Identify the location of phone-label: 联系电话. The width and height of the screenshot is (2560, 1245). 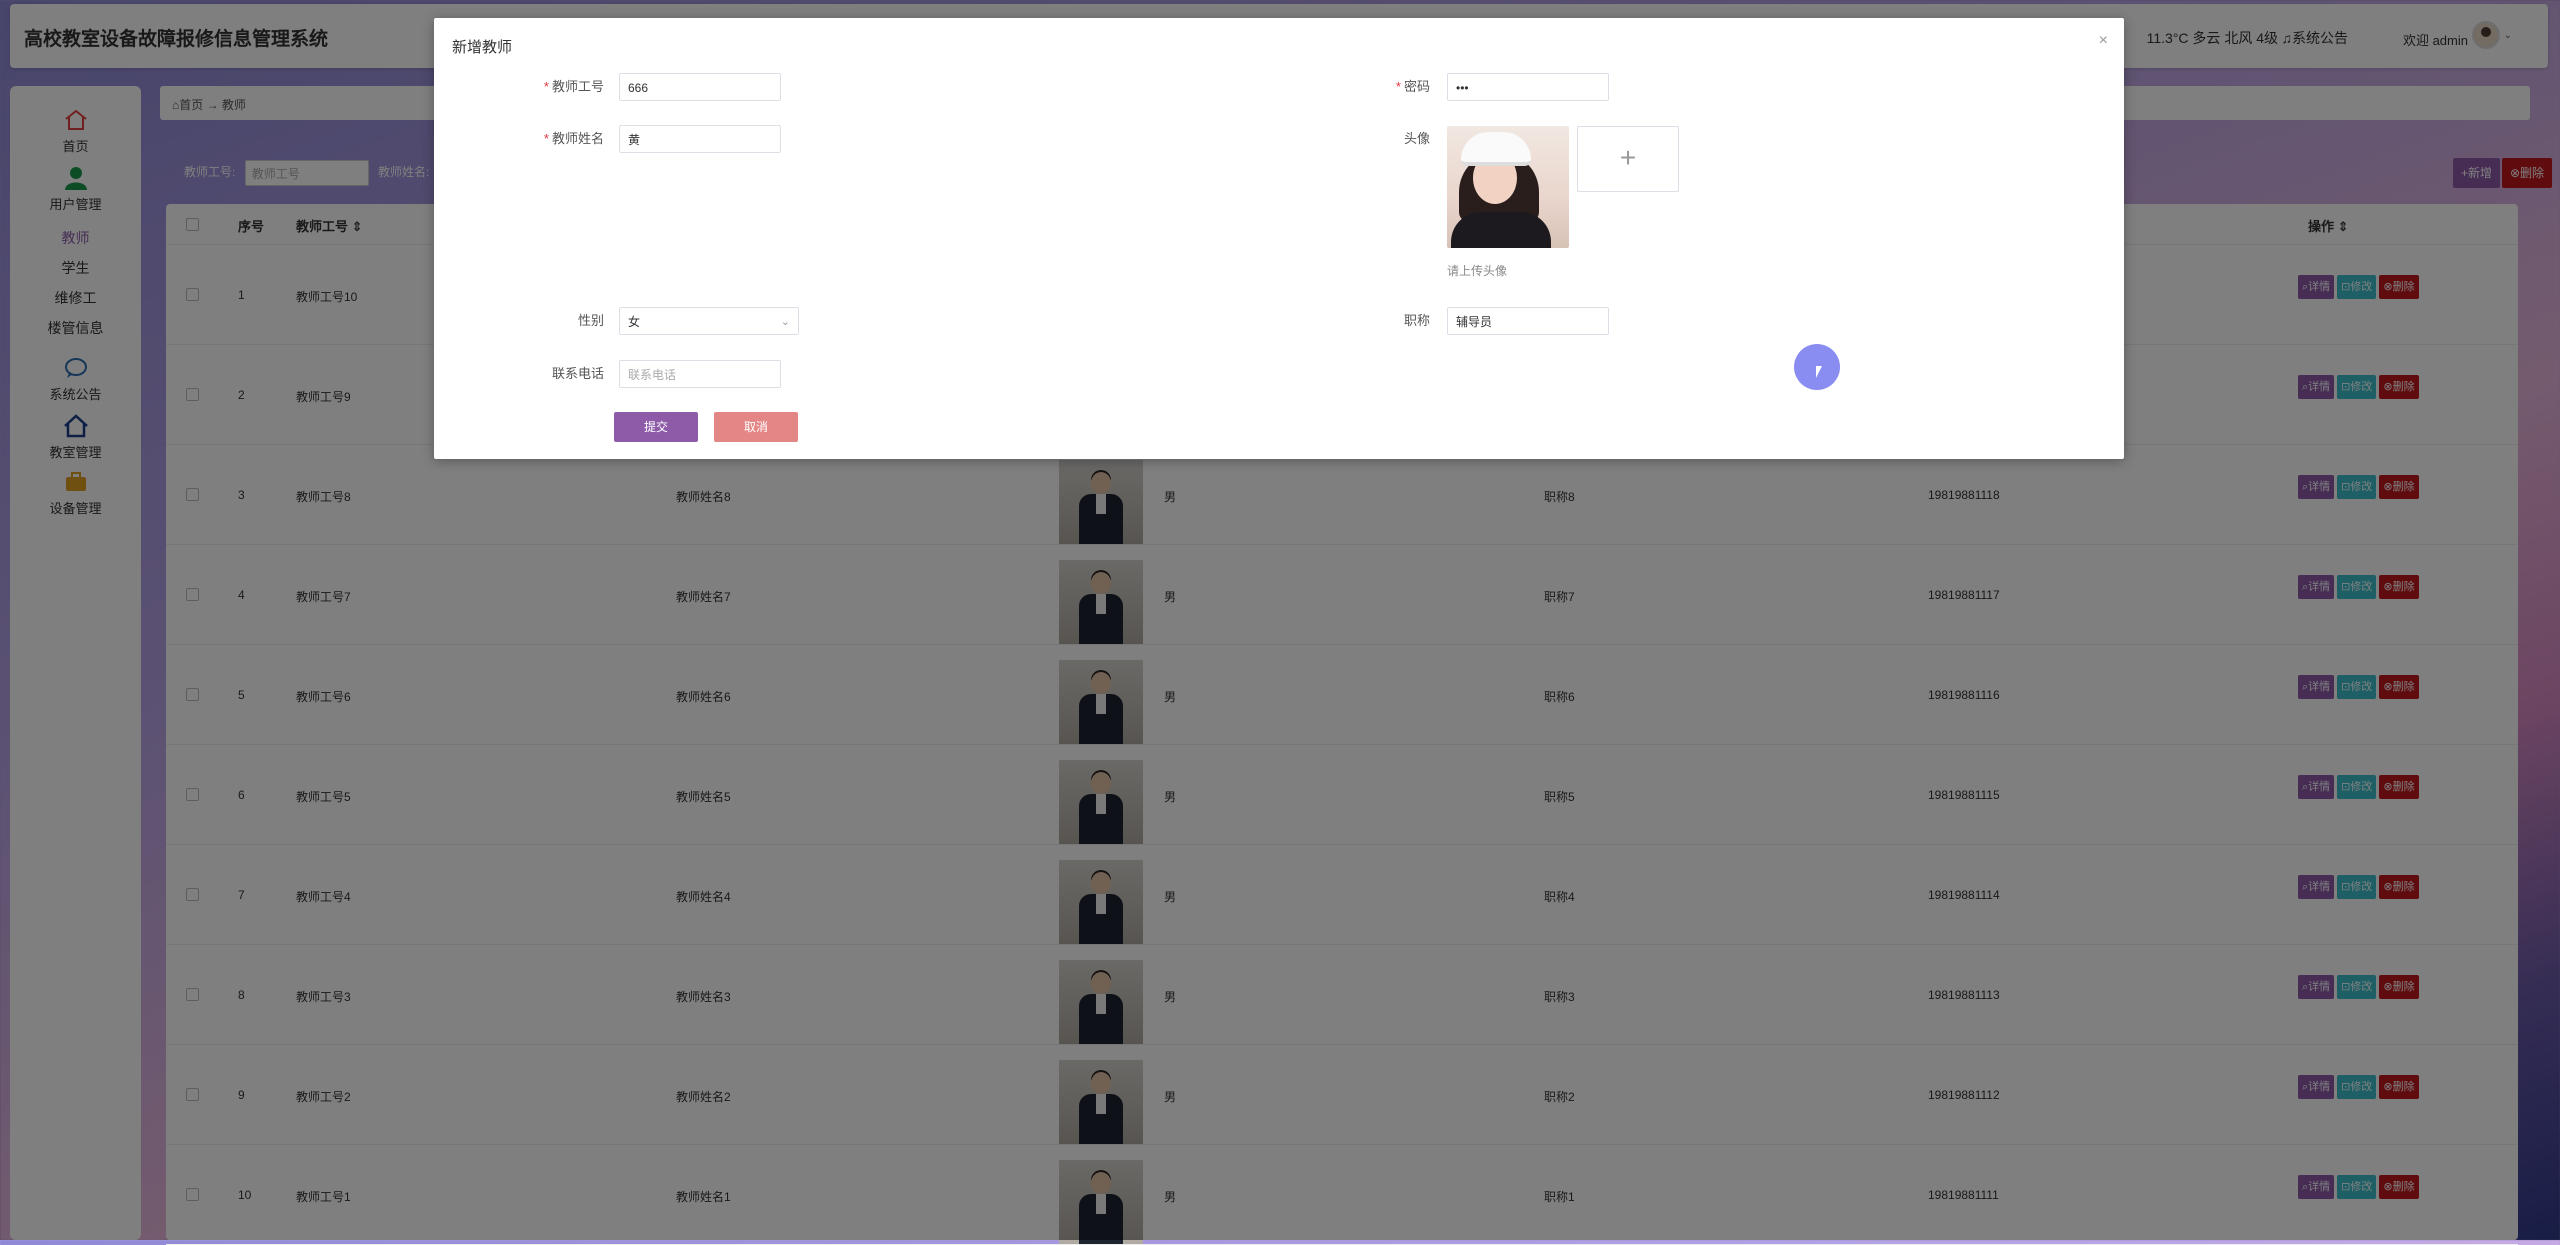
(577, 373).